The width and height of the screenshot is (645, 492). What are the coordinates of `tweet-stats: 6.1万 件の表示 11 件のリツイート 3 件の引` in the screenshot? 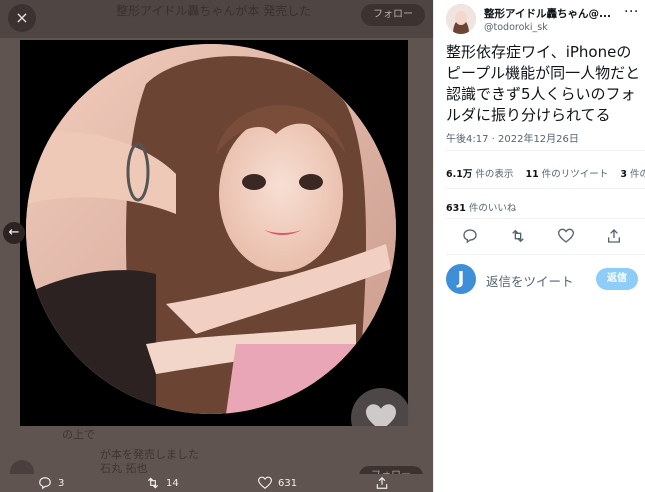 It's located at (545, 173).